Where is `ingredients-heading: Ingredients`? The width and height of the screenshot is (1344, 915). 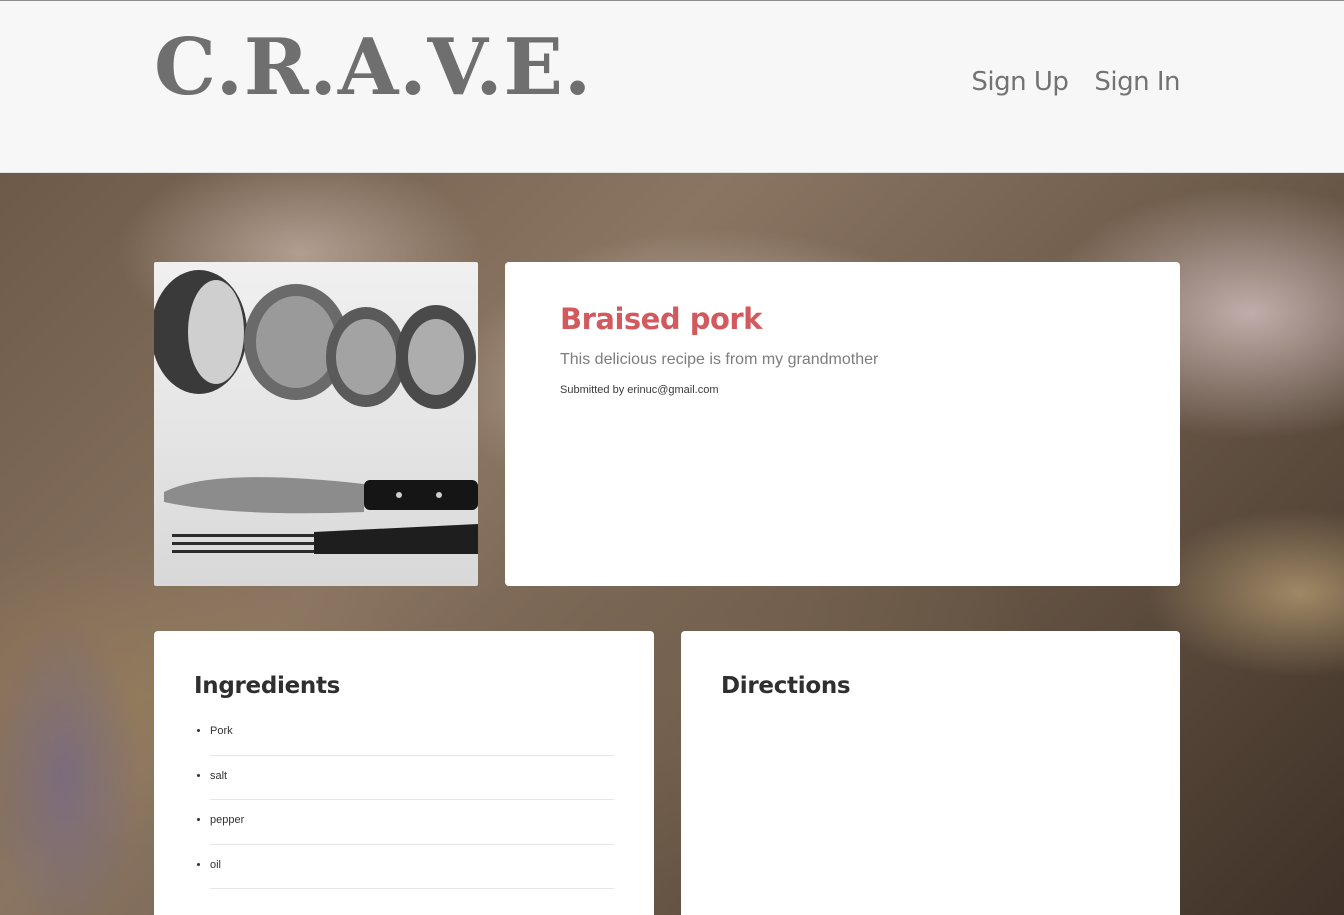
ingredients-heading: Ingredients is located at coordinates (267, 686).